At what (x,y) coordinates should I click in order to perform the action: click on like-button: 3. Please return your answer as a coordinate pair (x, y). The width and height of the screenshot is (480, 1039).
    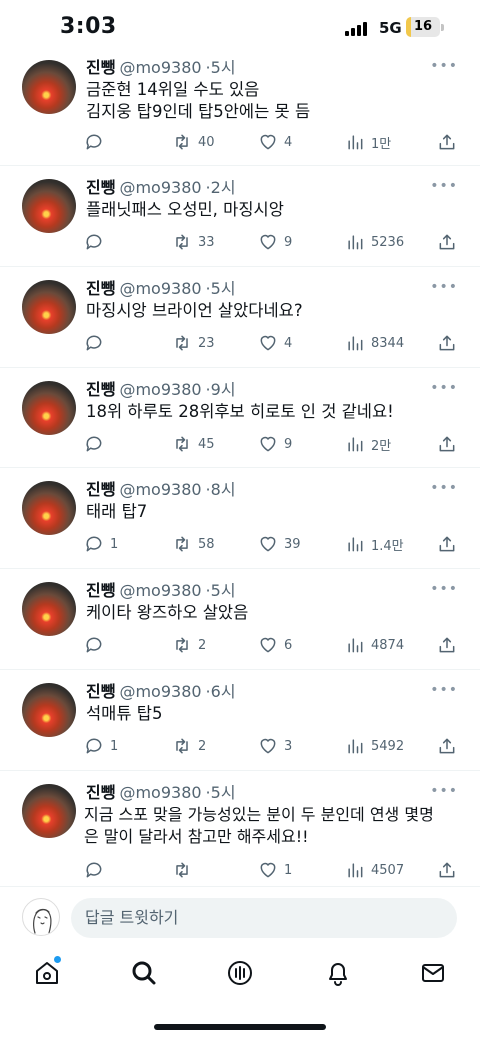
    Looking at the image, I should click on (275, 746).